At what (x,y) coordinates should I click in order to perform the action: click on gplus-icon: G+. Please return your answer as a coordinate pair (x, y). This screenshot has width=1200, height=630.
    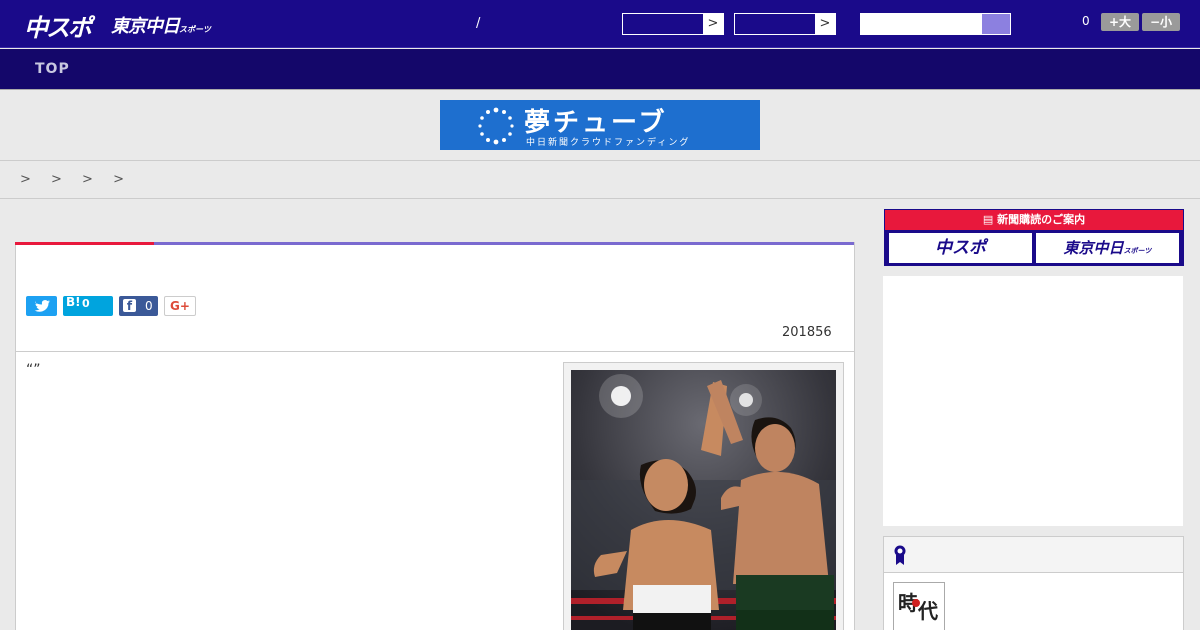
    Looking at the image, I should click on (180, 306).